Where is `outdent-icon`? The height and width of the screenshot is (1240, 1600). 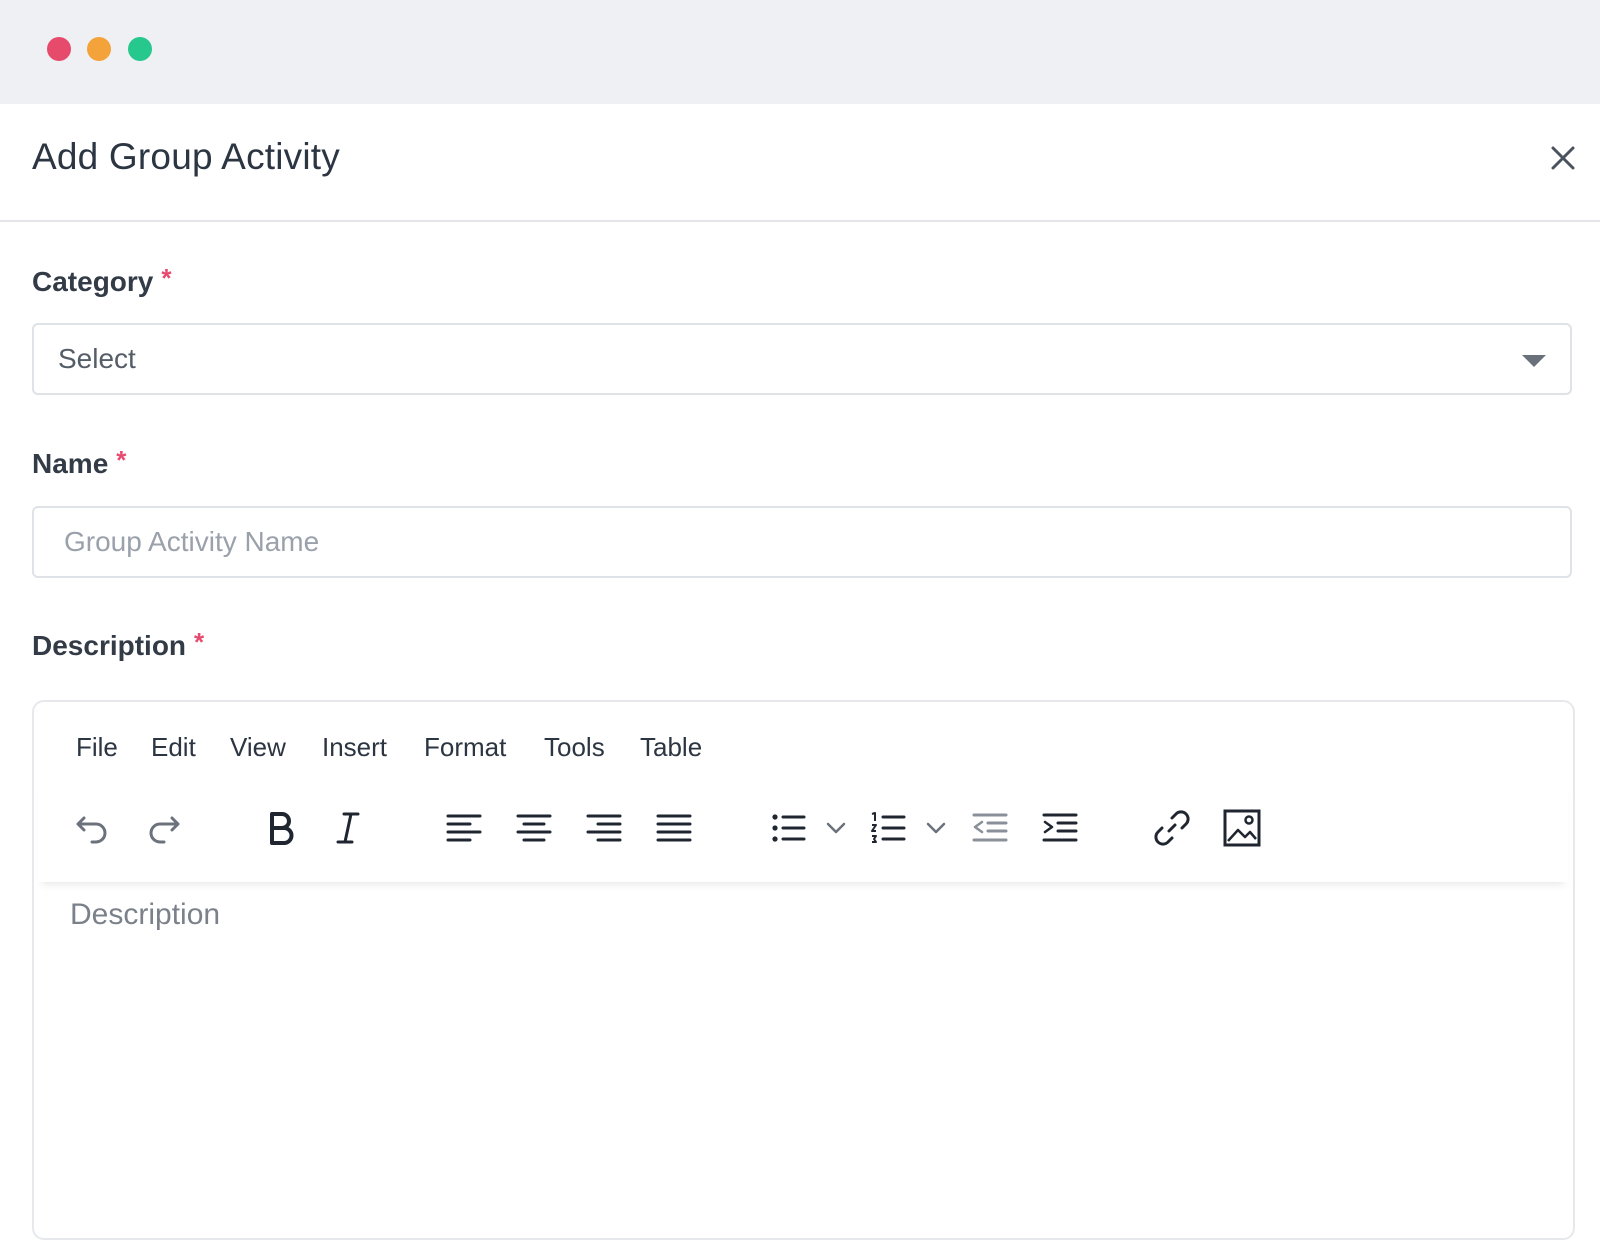 outdent-icon is located at coordinates (990, 827).